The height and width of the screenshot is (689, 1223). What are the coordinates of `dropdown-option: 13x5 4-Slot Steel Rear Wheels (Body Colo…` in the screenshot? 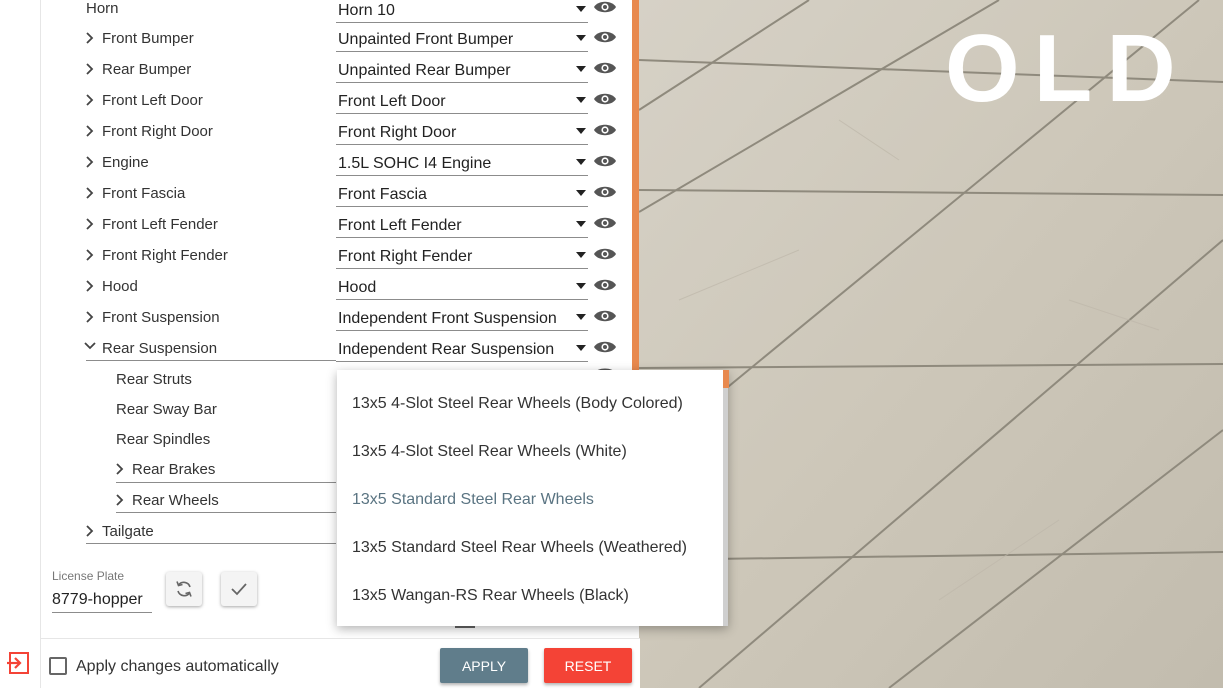 It's located at (517, 404).